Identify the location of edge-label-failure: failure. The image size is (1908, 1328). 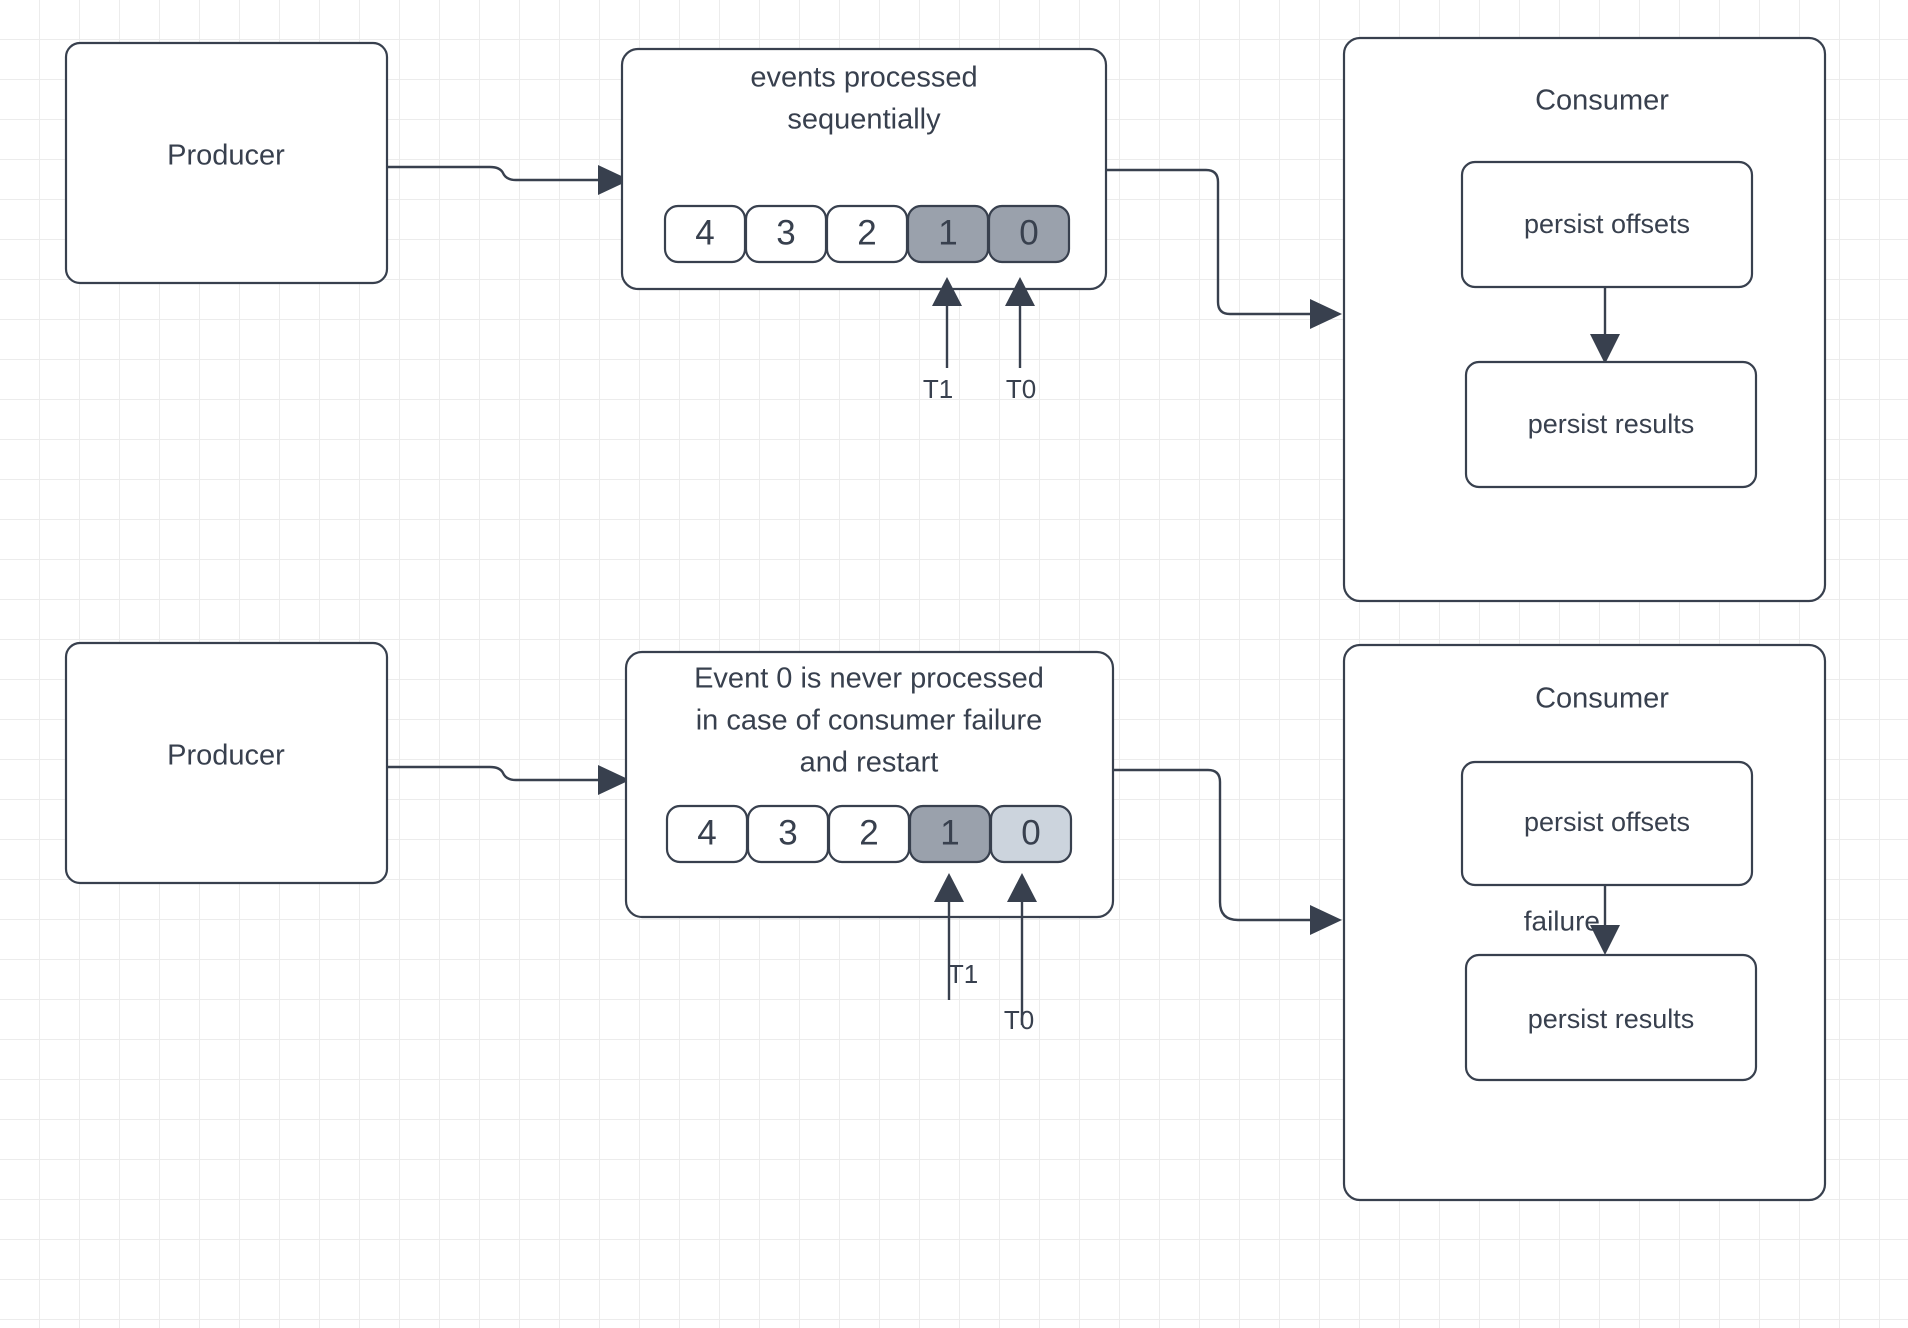
(1562, 920).